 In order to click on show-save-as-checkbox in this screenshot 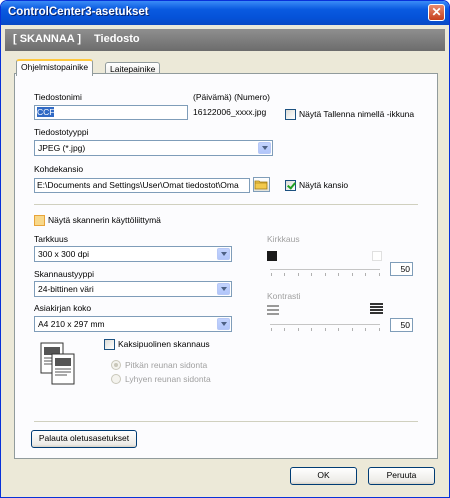, I will do `click(290, 114)`.